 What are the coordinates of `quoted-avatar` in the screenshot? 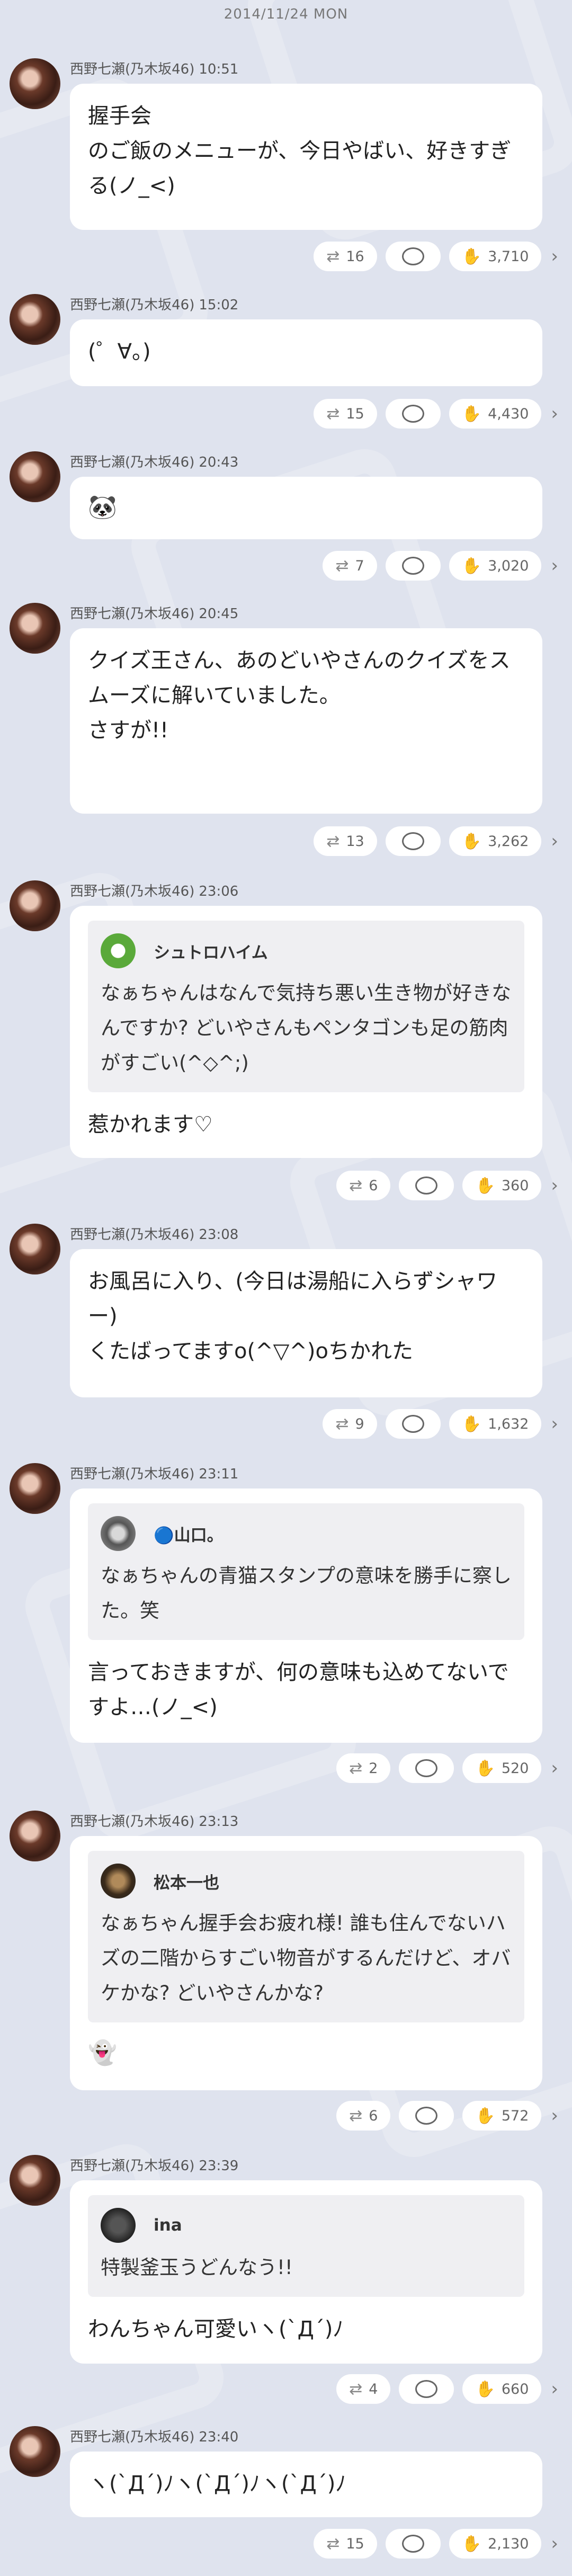 It's located at (119, 950).